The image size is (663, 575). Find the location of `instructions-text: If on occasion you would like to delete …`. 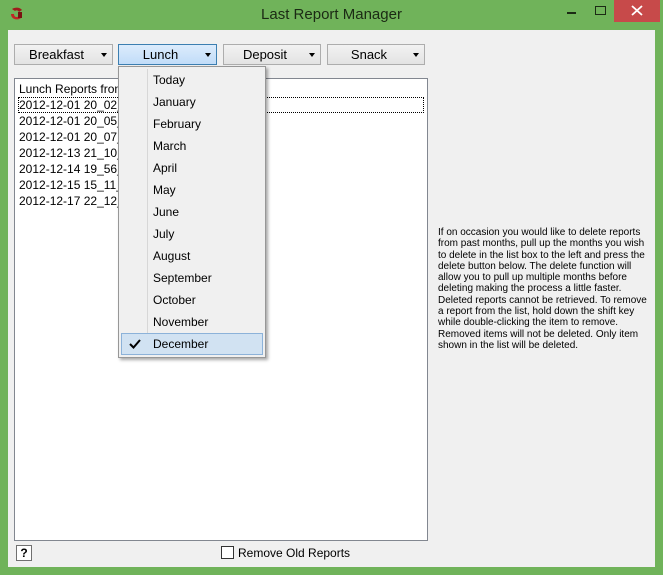

instructions-text: If on occasion you would like to delete … is located at coordinates (542, 289).